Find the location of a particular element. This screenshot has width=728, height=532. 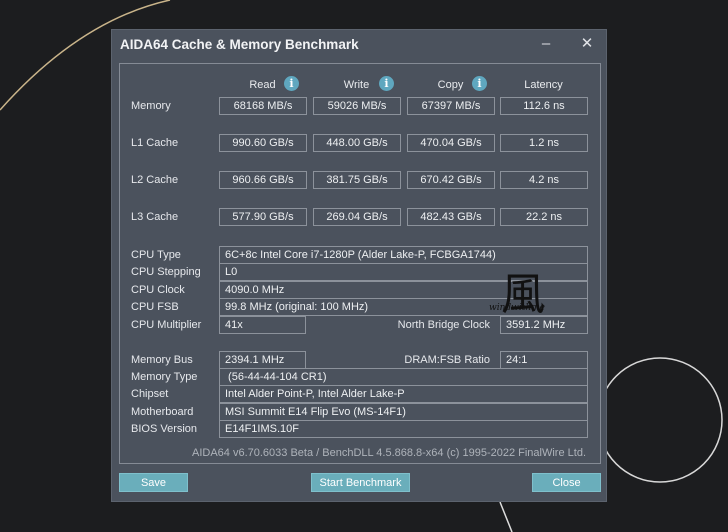

motherboard-value: MSI Summit E14 Flip Evo (MS-14F1) is located at coordinates (403, 412).